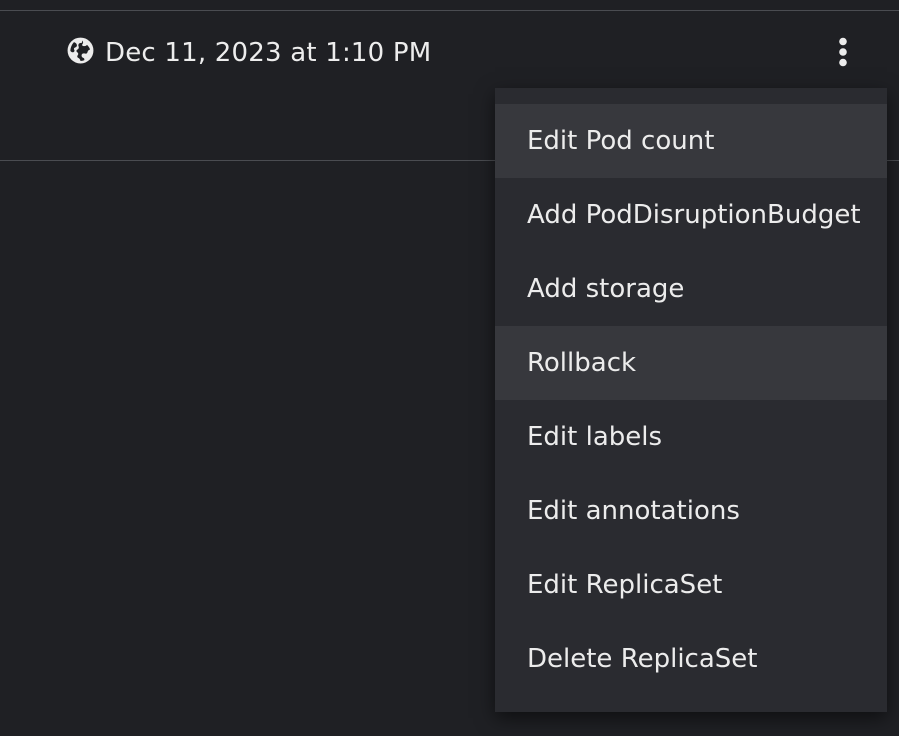 Image resolution: width=899 pixels, height=736 pixels. Describe the element at coordinates (691, 363) in the screenshot. I see `menu-item-rollback: Rollback` at that location.